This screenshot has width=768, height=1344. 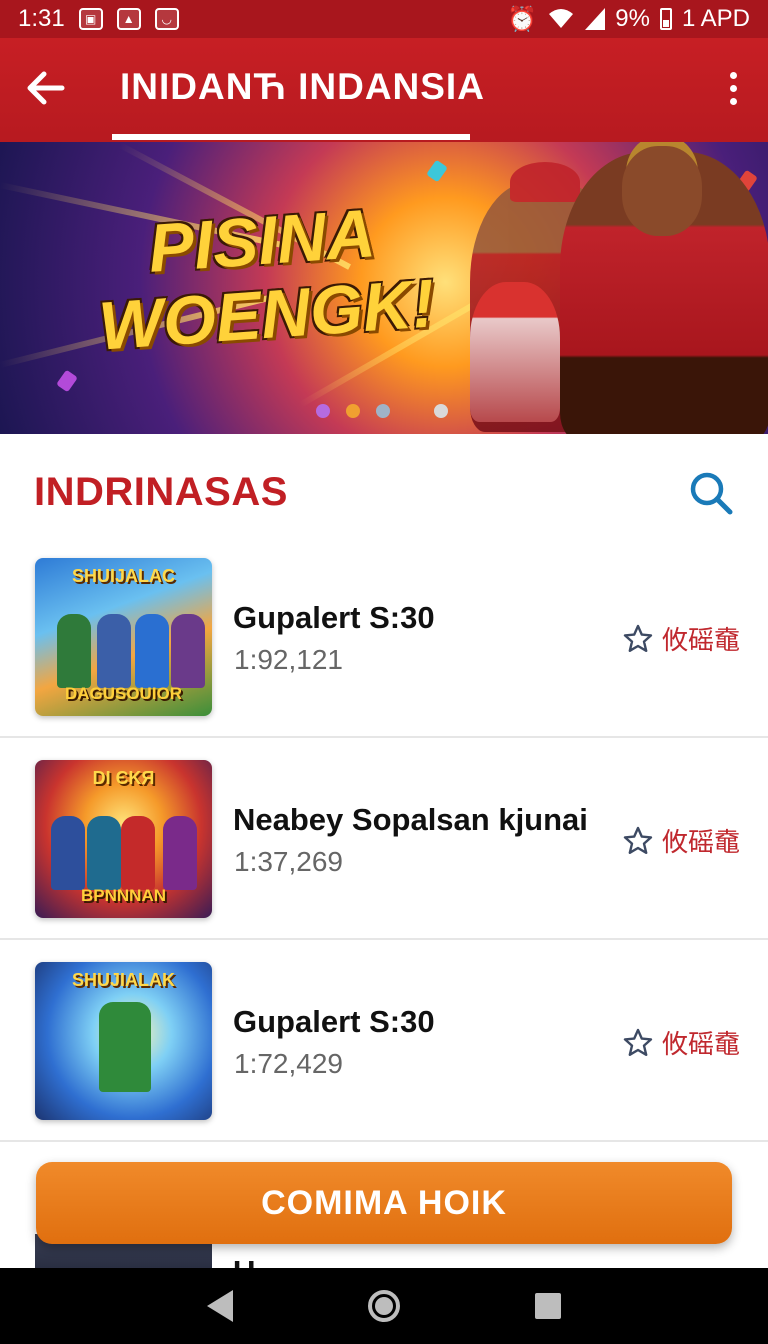 What do you see at coordinates (288, 861) in the screenshot?
I see `item-meta: 1:37,269` at bounding box center [288, 861].